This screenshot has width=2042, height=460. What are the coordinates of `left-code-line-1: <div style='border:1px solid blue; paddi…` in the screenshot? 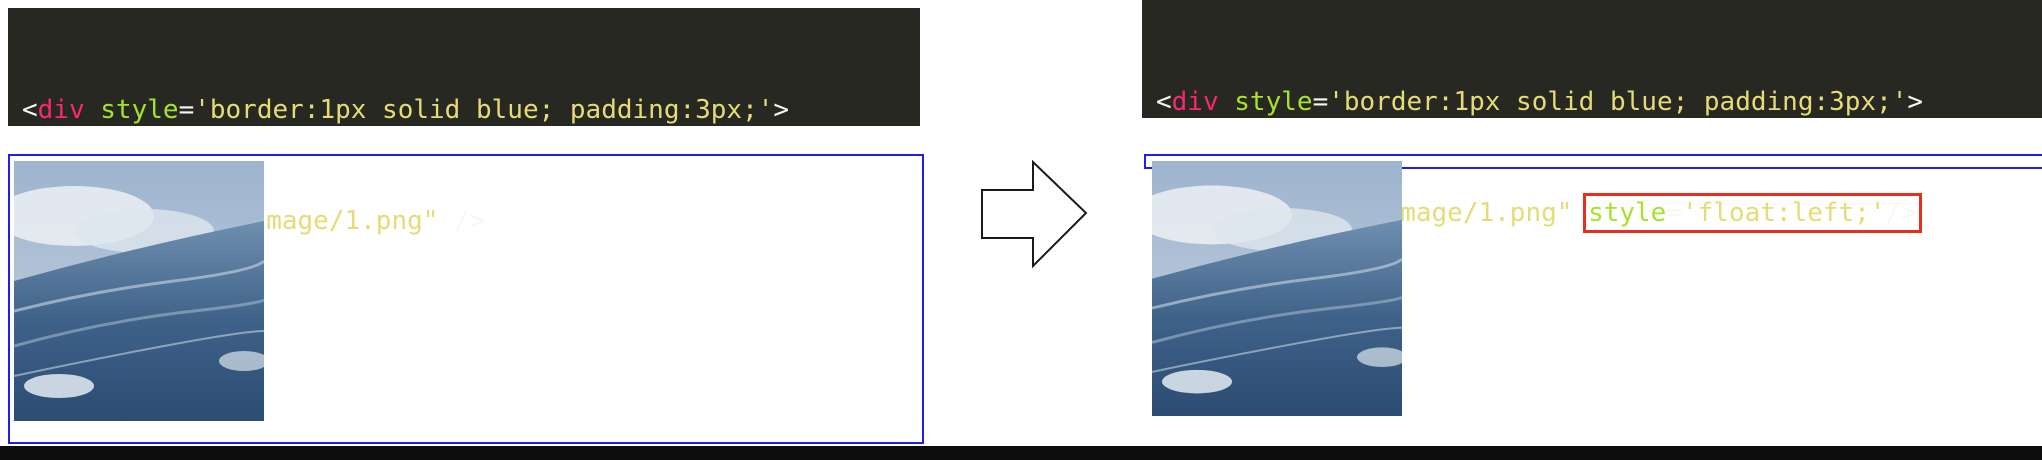 It's located at (464, 110).